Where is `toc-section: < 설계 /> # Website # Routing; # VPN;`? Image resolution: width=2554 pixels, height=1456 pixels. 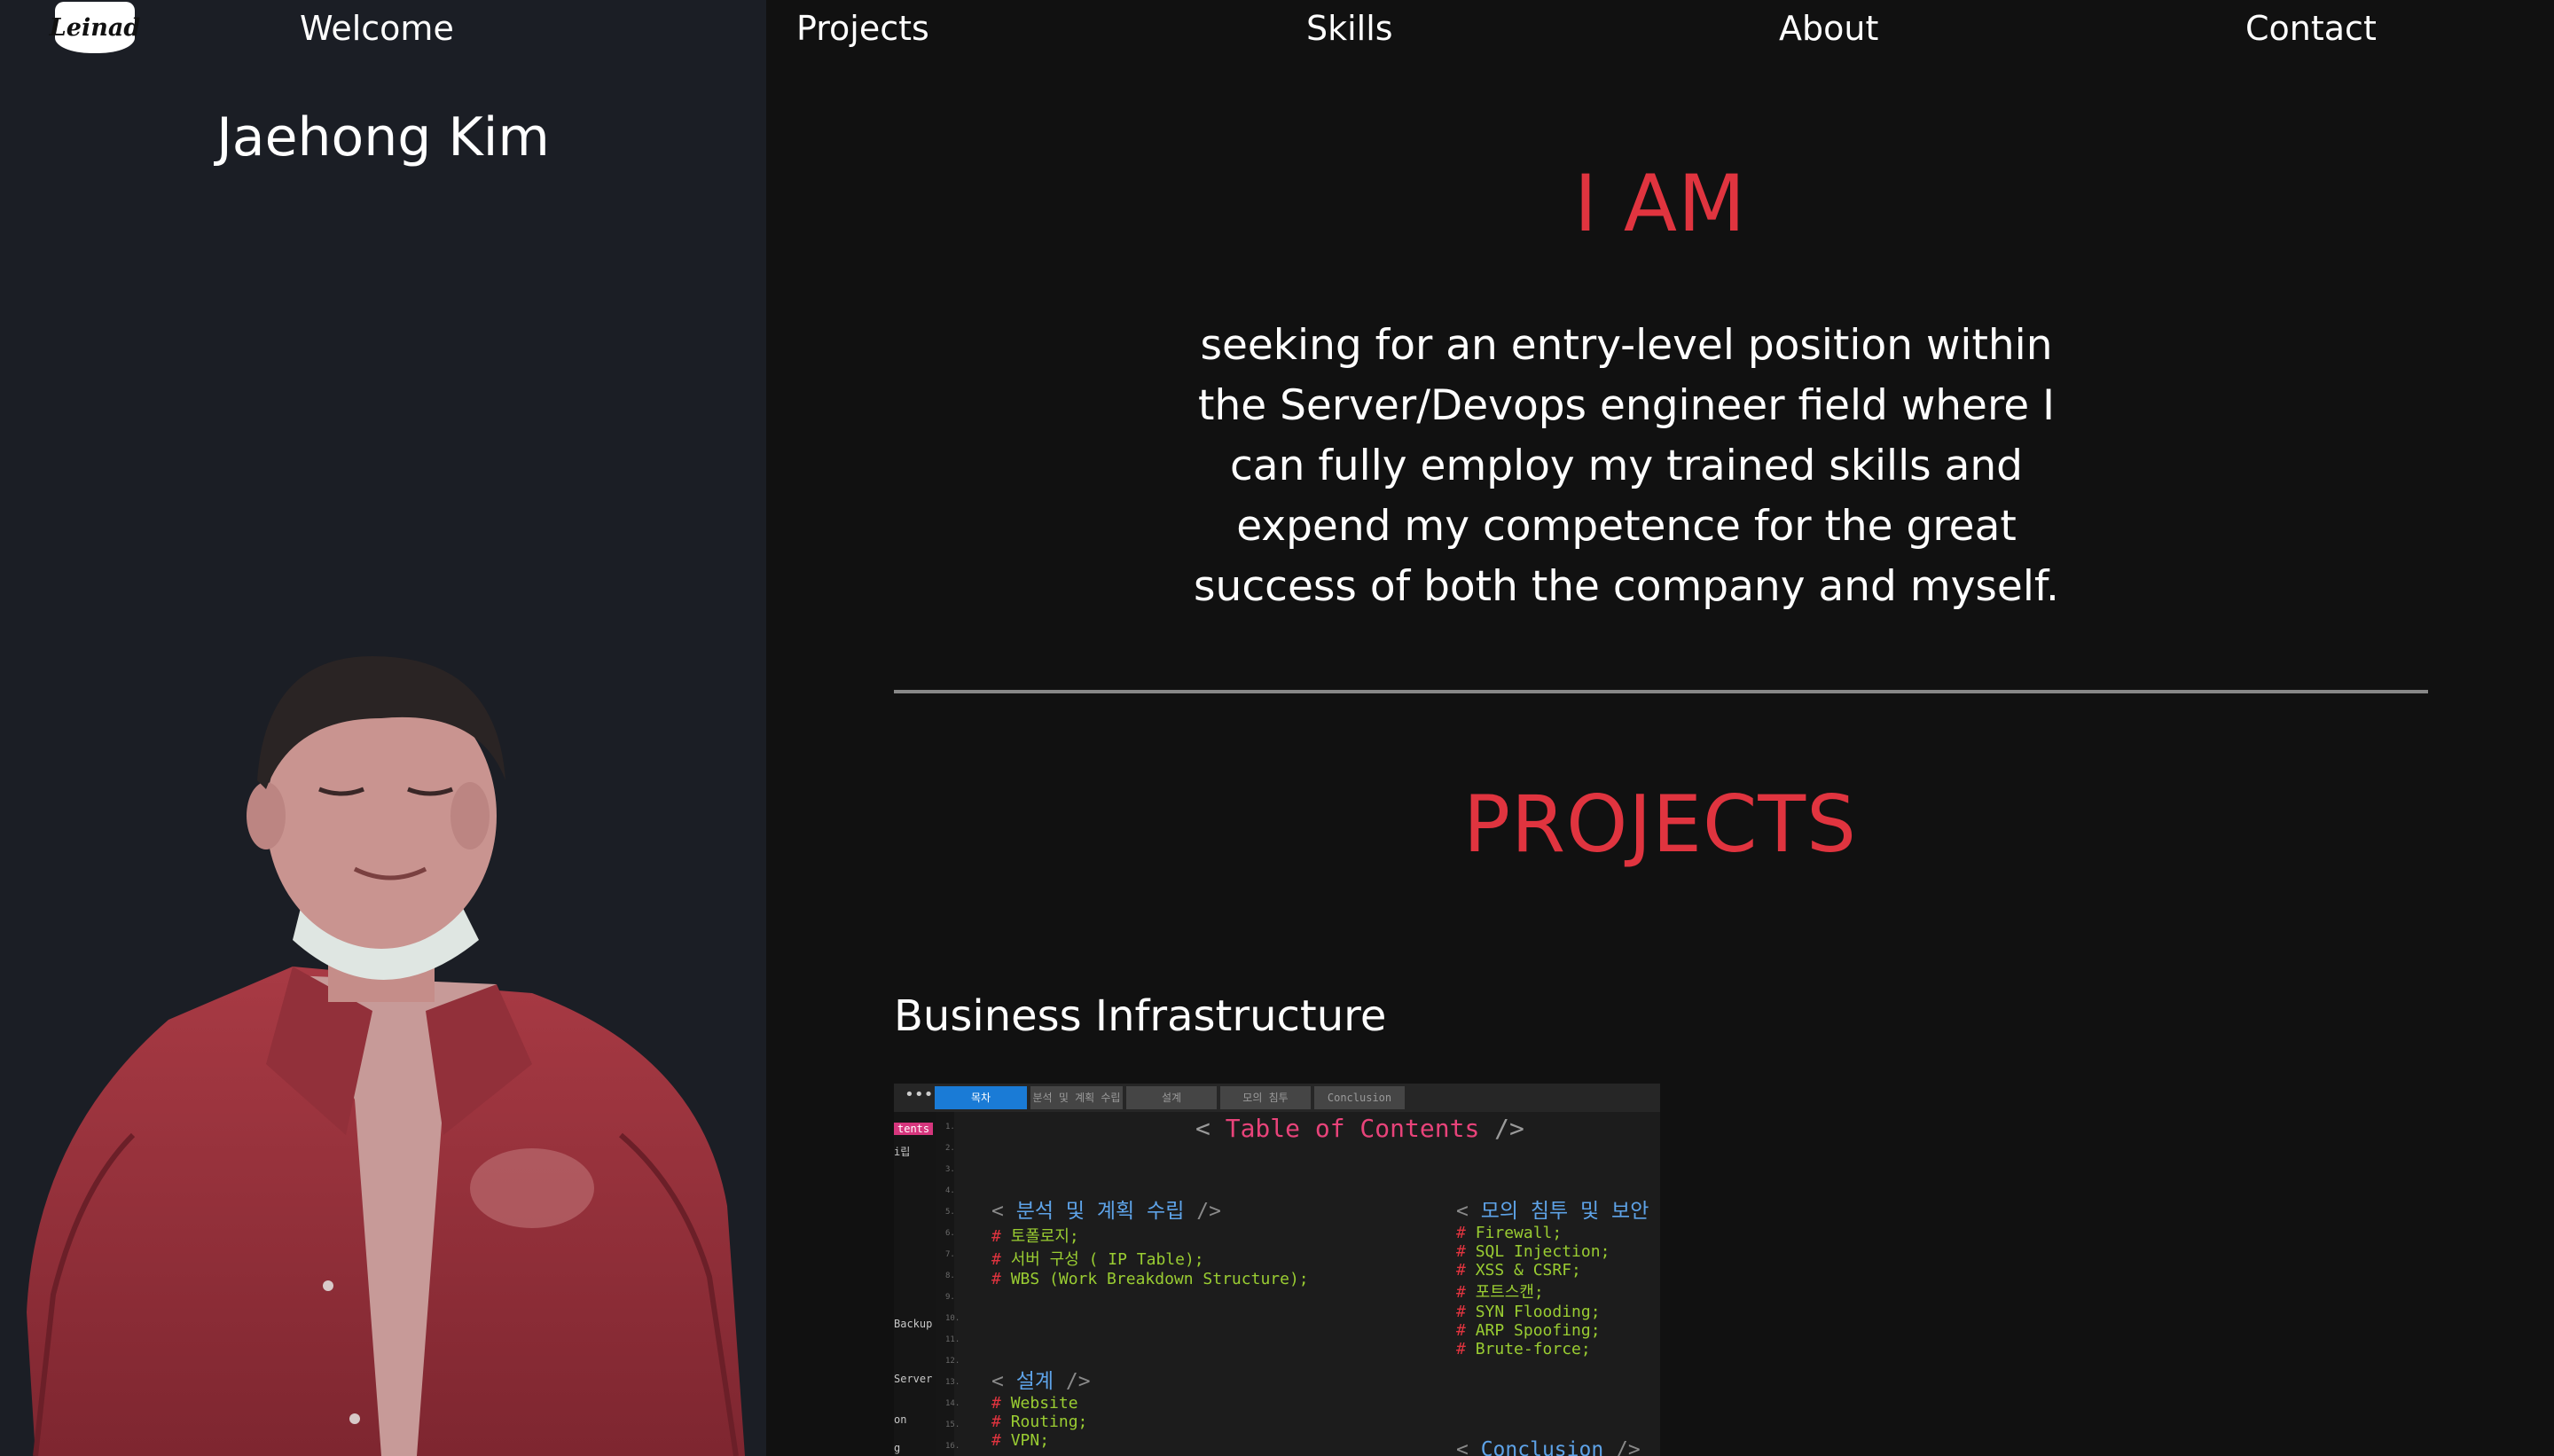 toc-section: < 설계 /> # Website # Routing; # VPN; is located at coordinates (1041, 1407).